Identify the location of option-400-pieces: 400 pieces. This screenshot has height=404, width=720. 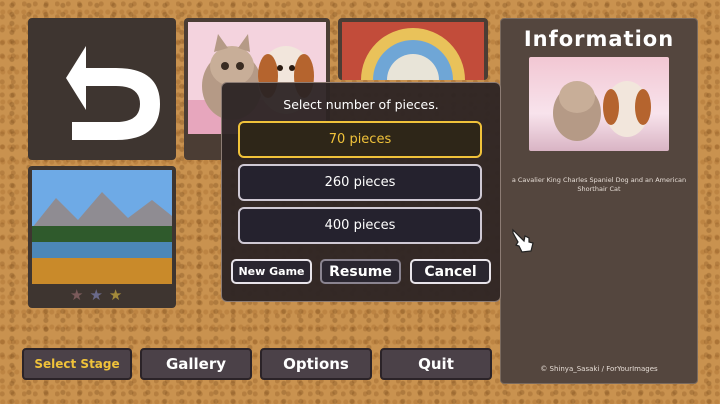
(360, 225).